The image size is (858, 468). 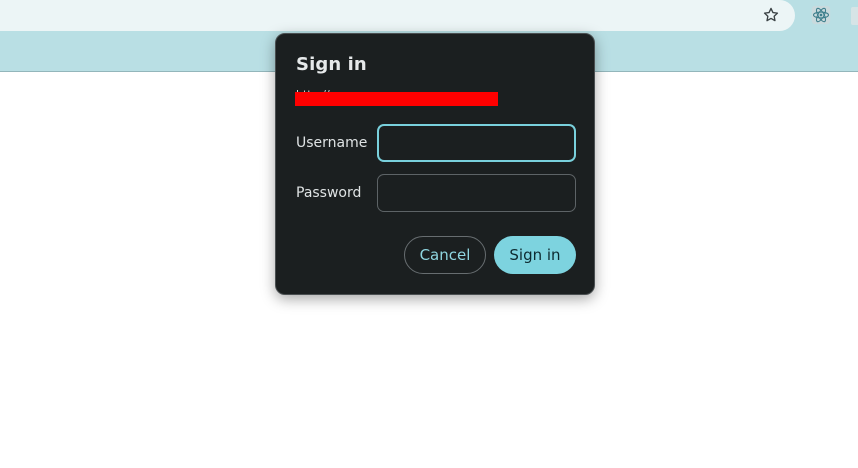 What do you see at coordinates (771, 15) in the screenshot?
I see `star-icon` at bounding box center [771, 15].